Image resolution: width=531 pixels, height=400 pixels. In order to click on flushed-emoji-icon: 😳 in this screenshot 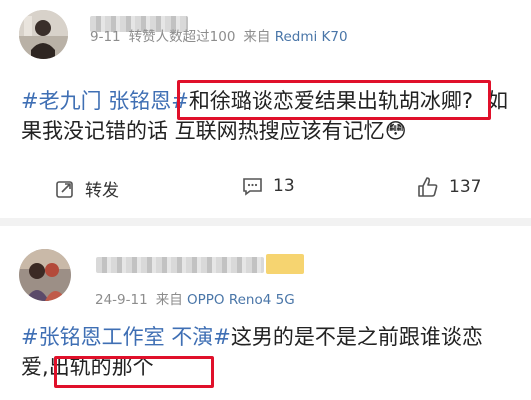, I will do `click(395, 131)`.